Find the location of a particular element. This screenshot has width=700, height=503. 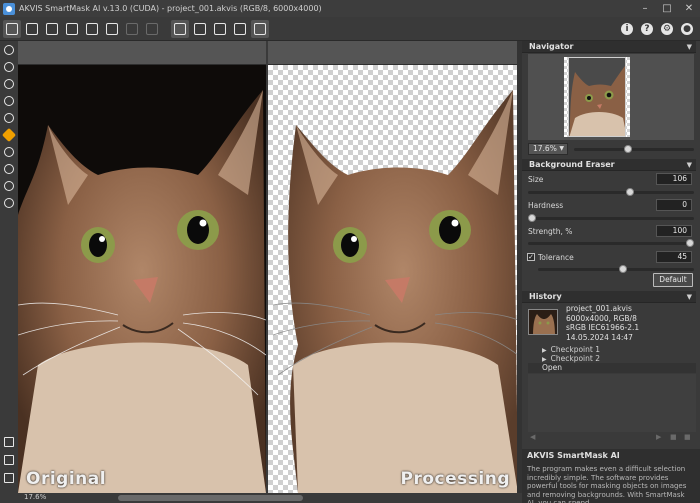

view-toggle-button is located at coordinates (260, 28).